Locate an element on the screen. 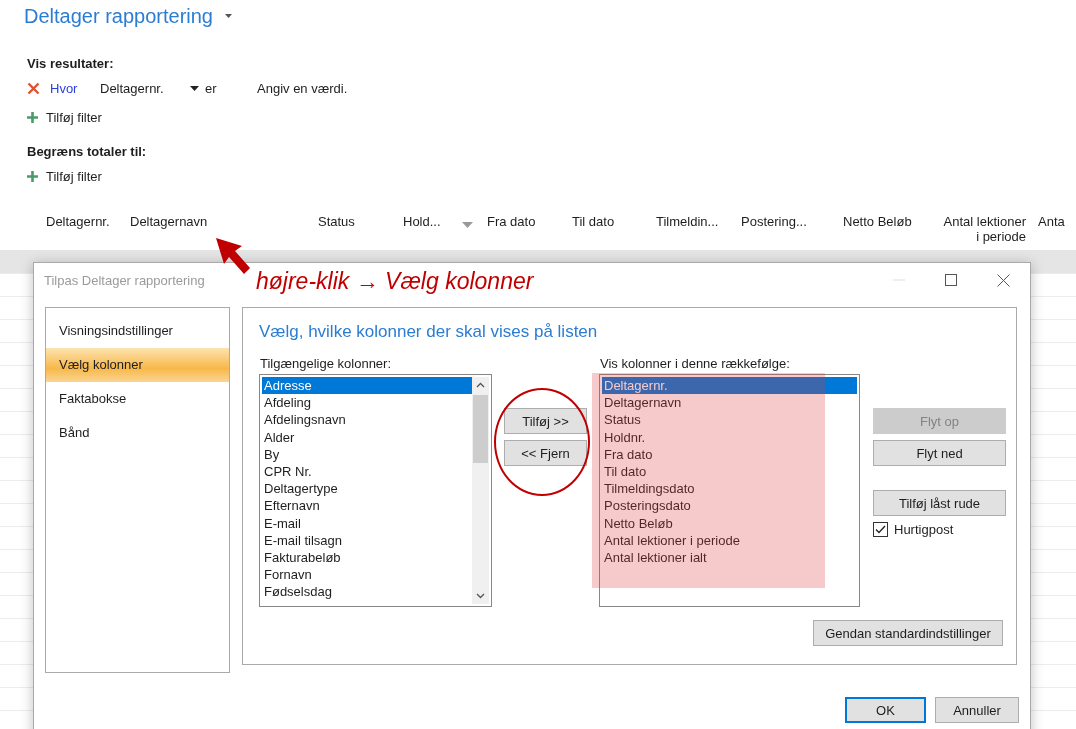  scroll-up-icon is located at coordinates (480, 385).